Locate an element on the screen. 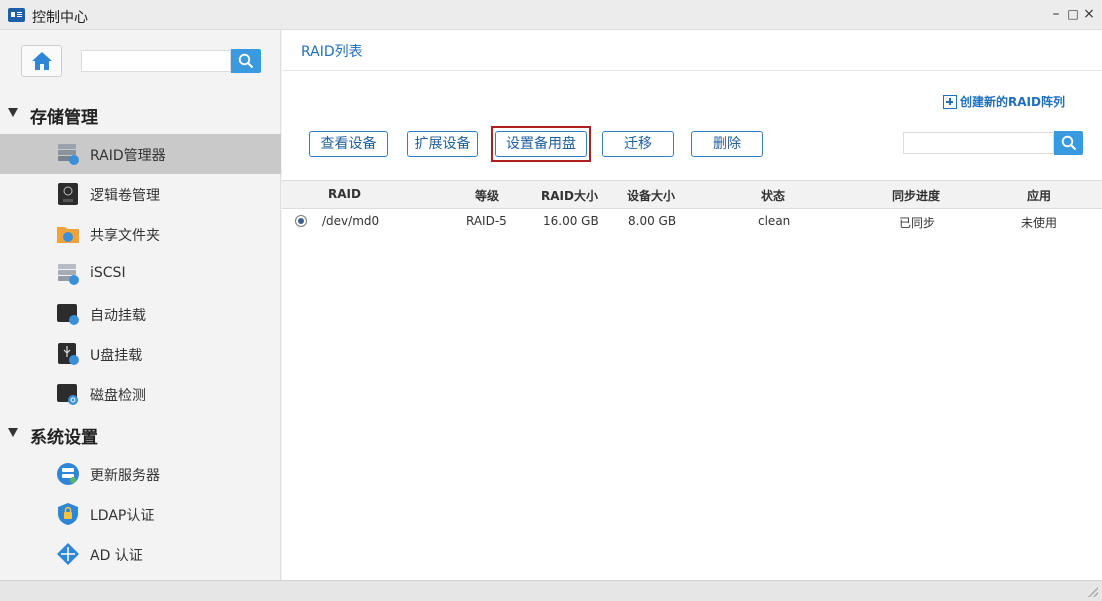  create-raid-link: 创建新的RAID阵列 is located at coordinates (1004, 101).